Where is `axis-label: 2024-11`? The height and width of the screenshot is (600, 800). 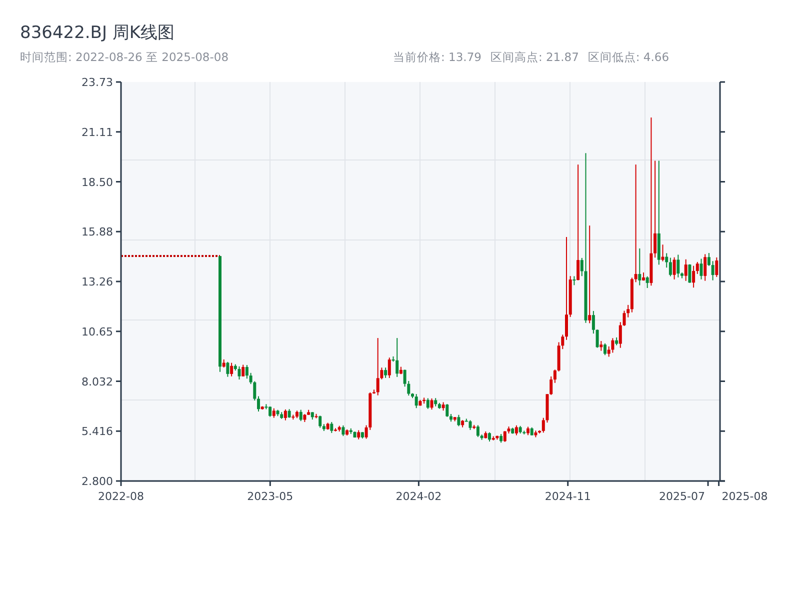 axis-label: 2024-11 is located at coordinates (567, 496).